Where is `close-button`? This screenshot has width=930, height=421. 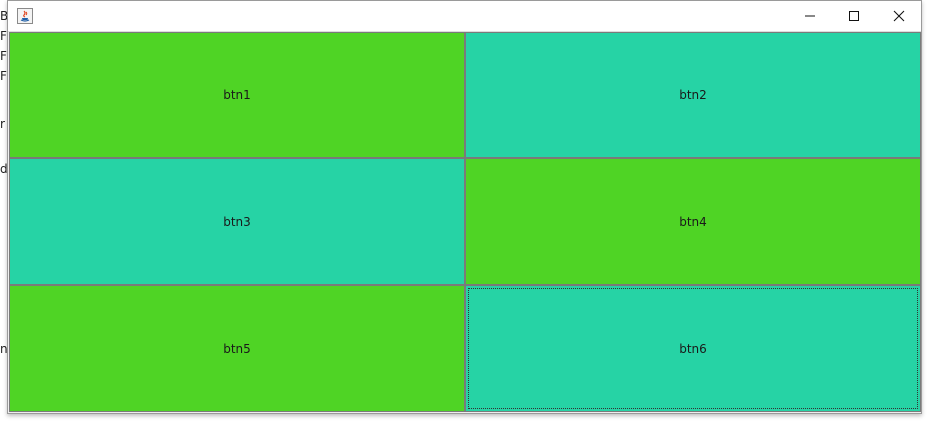
close-button is located at coordinates (899, 16).